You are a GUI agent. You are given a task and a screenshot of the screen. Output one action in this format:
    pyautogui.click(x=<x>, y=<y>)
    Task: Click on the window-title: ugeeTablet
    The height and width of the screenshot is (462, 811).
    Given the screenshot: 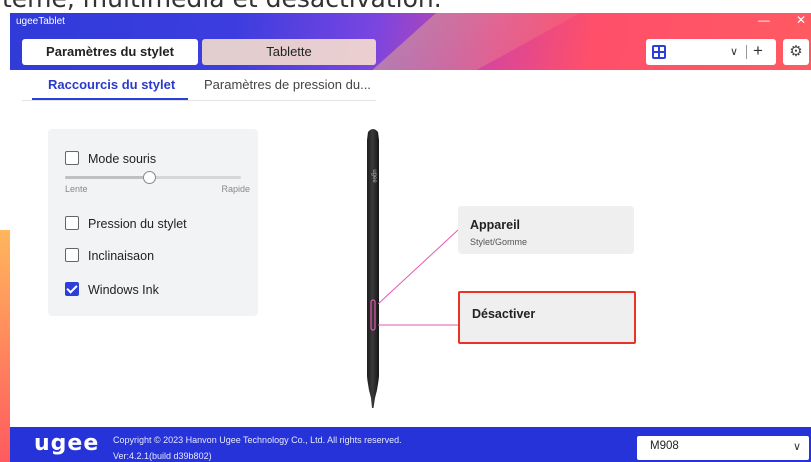 What is the action you would take?
    pyautogui.click(x=40, y=21)
    